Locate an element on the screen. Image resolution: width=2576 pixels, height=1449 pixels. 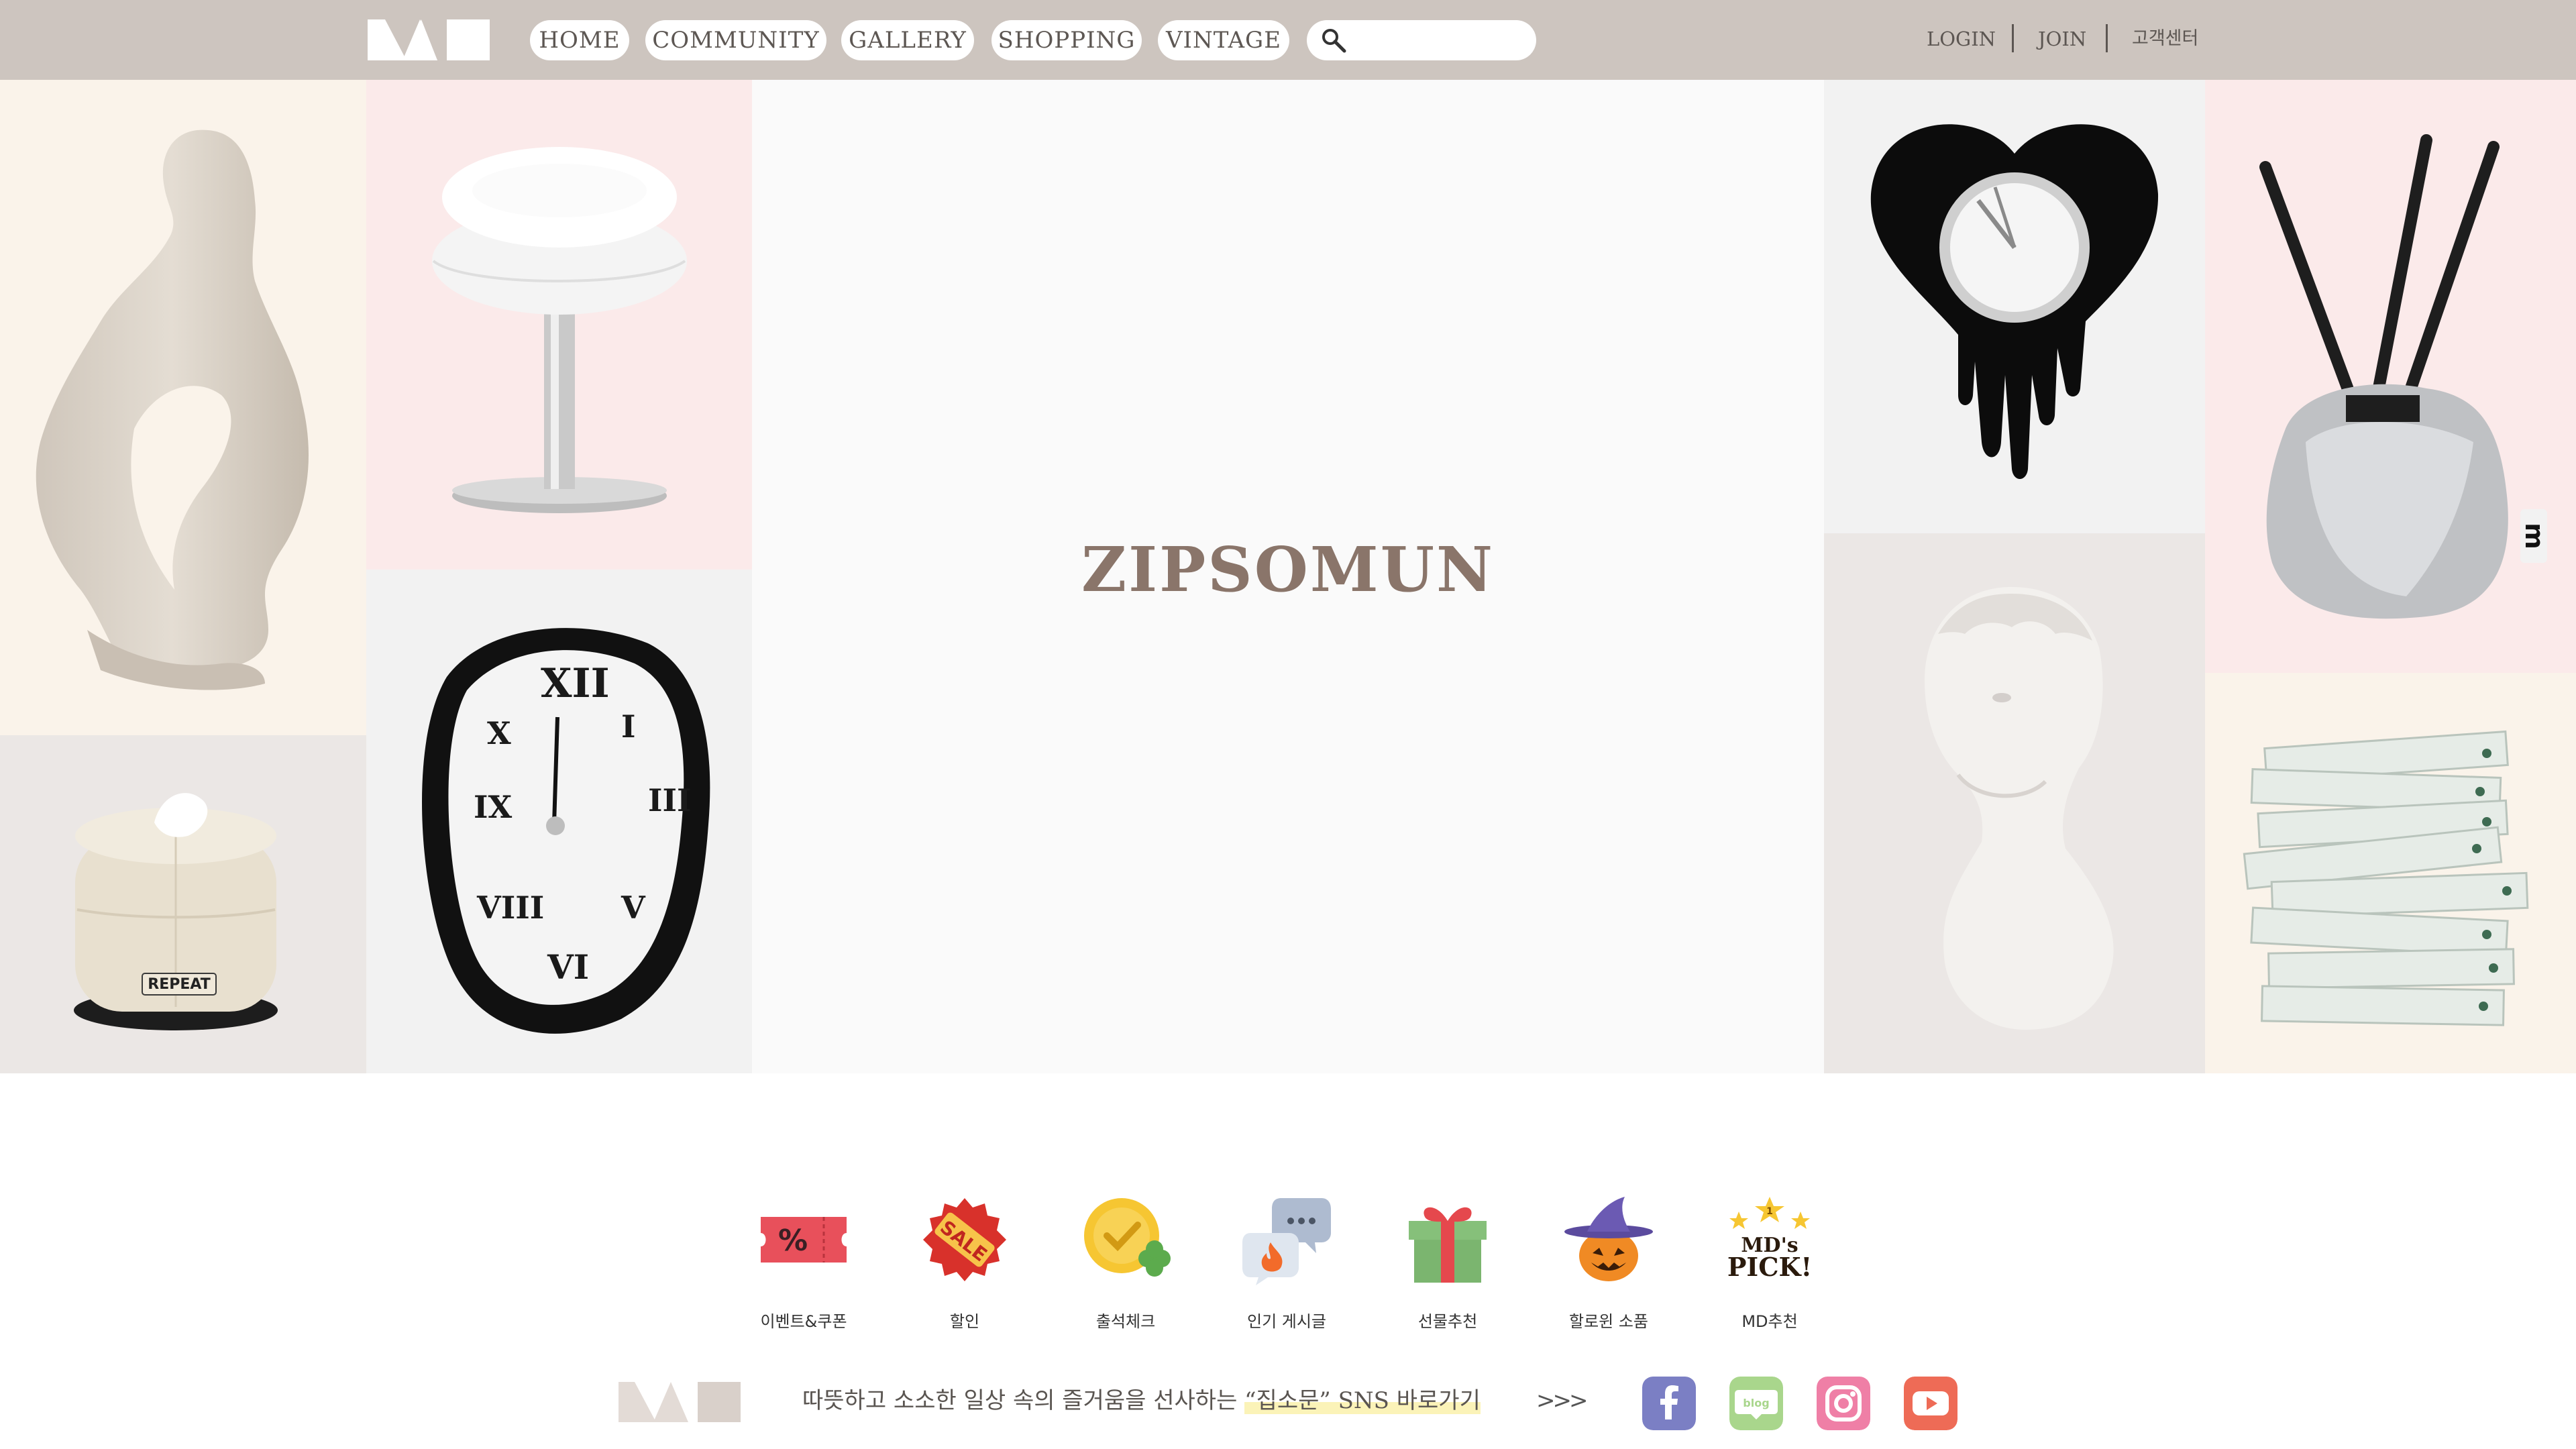
youtube-icon is located at coordinates (1930, 1403).